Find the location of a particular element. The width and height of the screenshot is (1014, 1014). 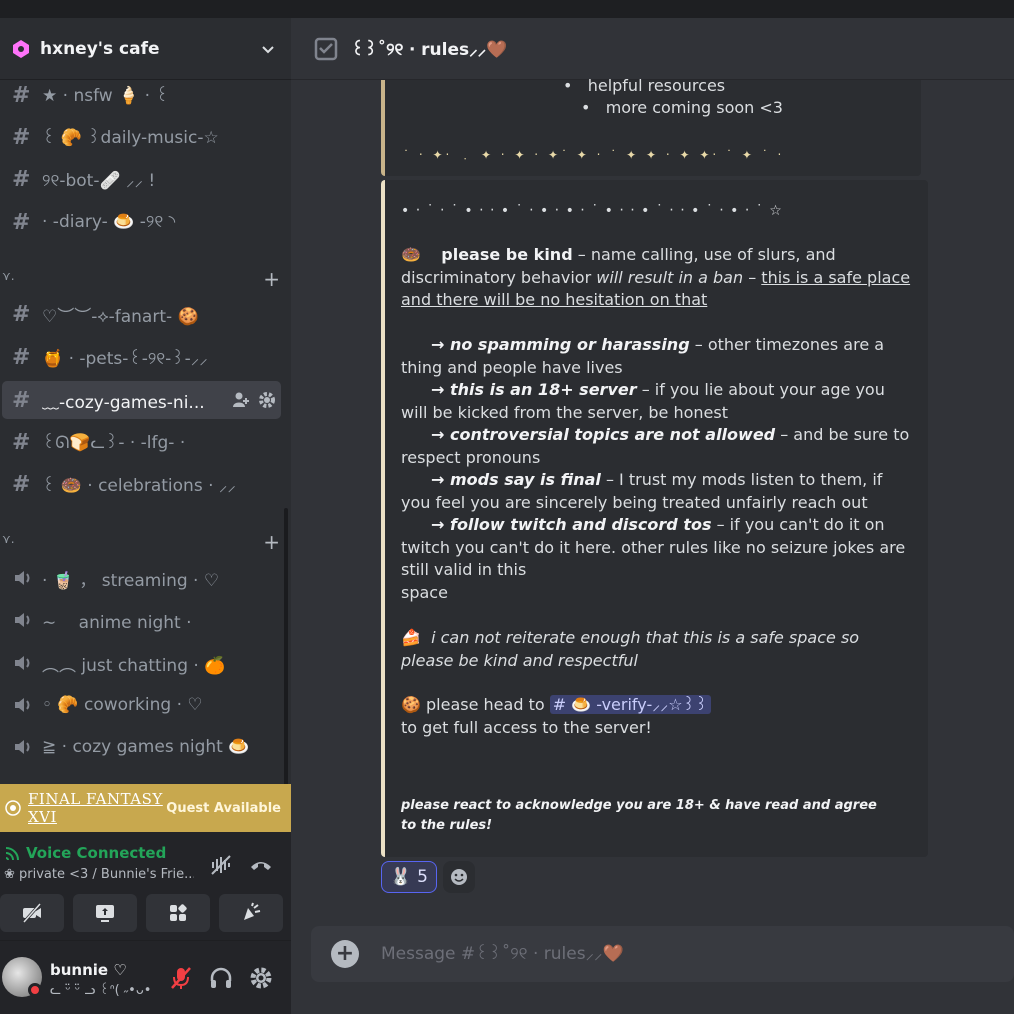

screen-share-button is located at coordinates (105, 913).